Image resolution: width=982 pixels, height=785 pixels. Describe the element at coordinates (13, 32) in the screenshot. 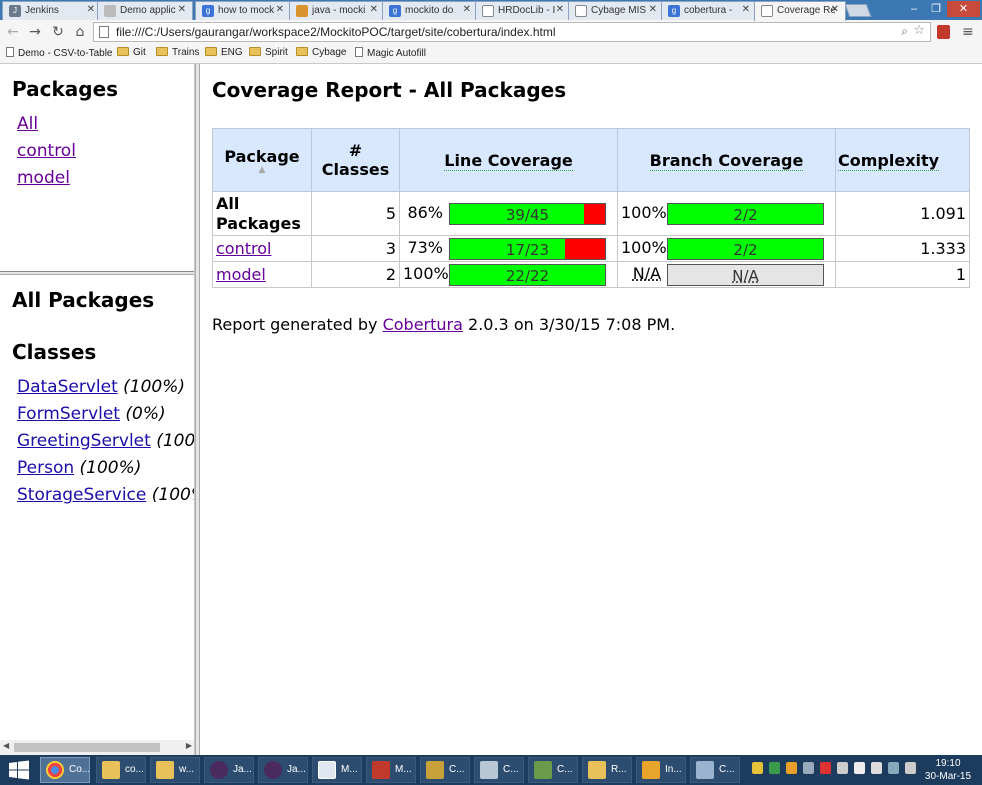

I see `back-icon: ←` at that location.